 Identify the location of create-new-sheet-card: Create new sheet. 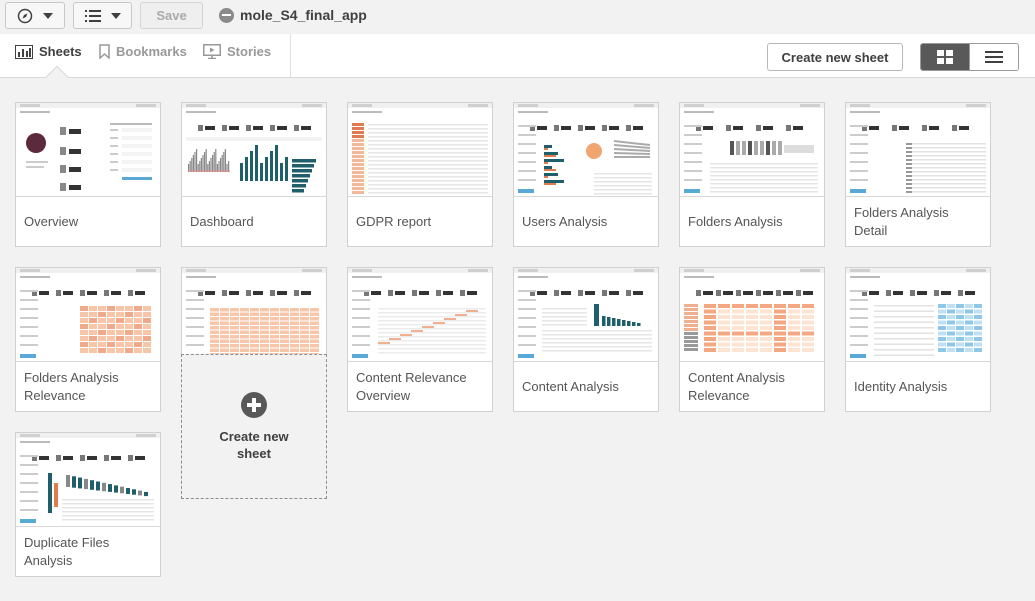
(254, 426).